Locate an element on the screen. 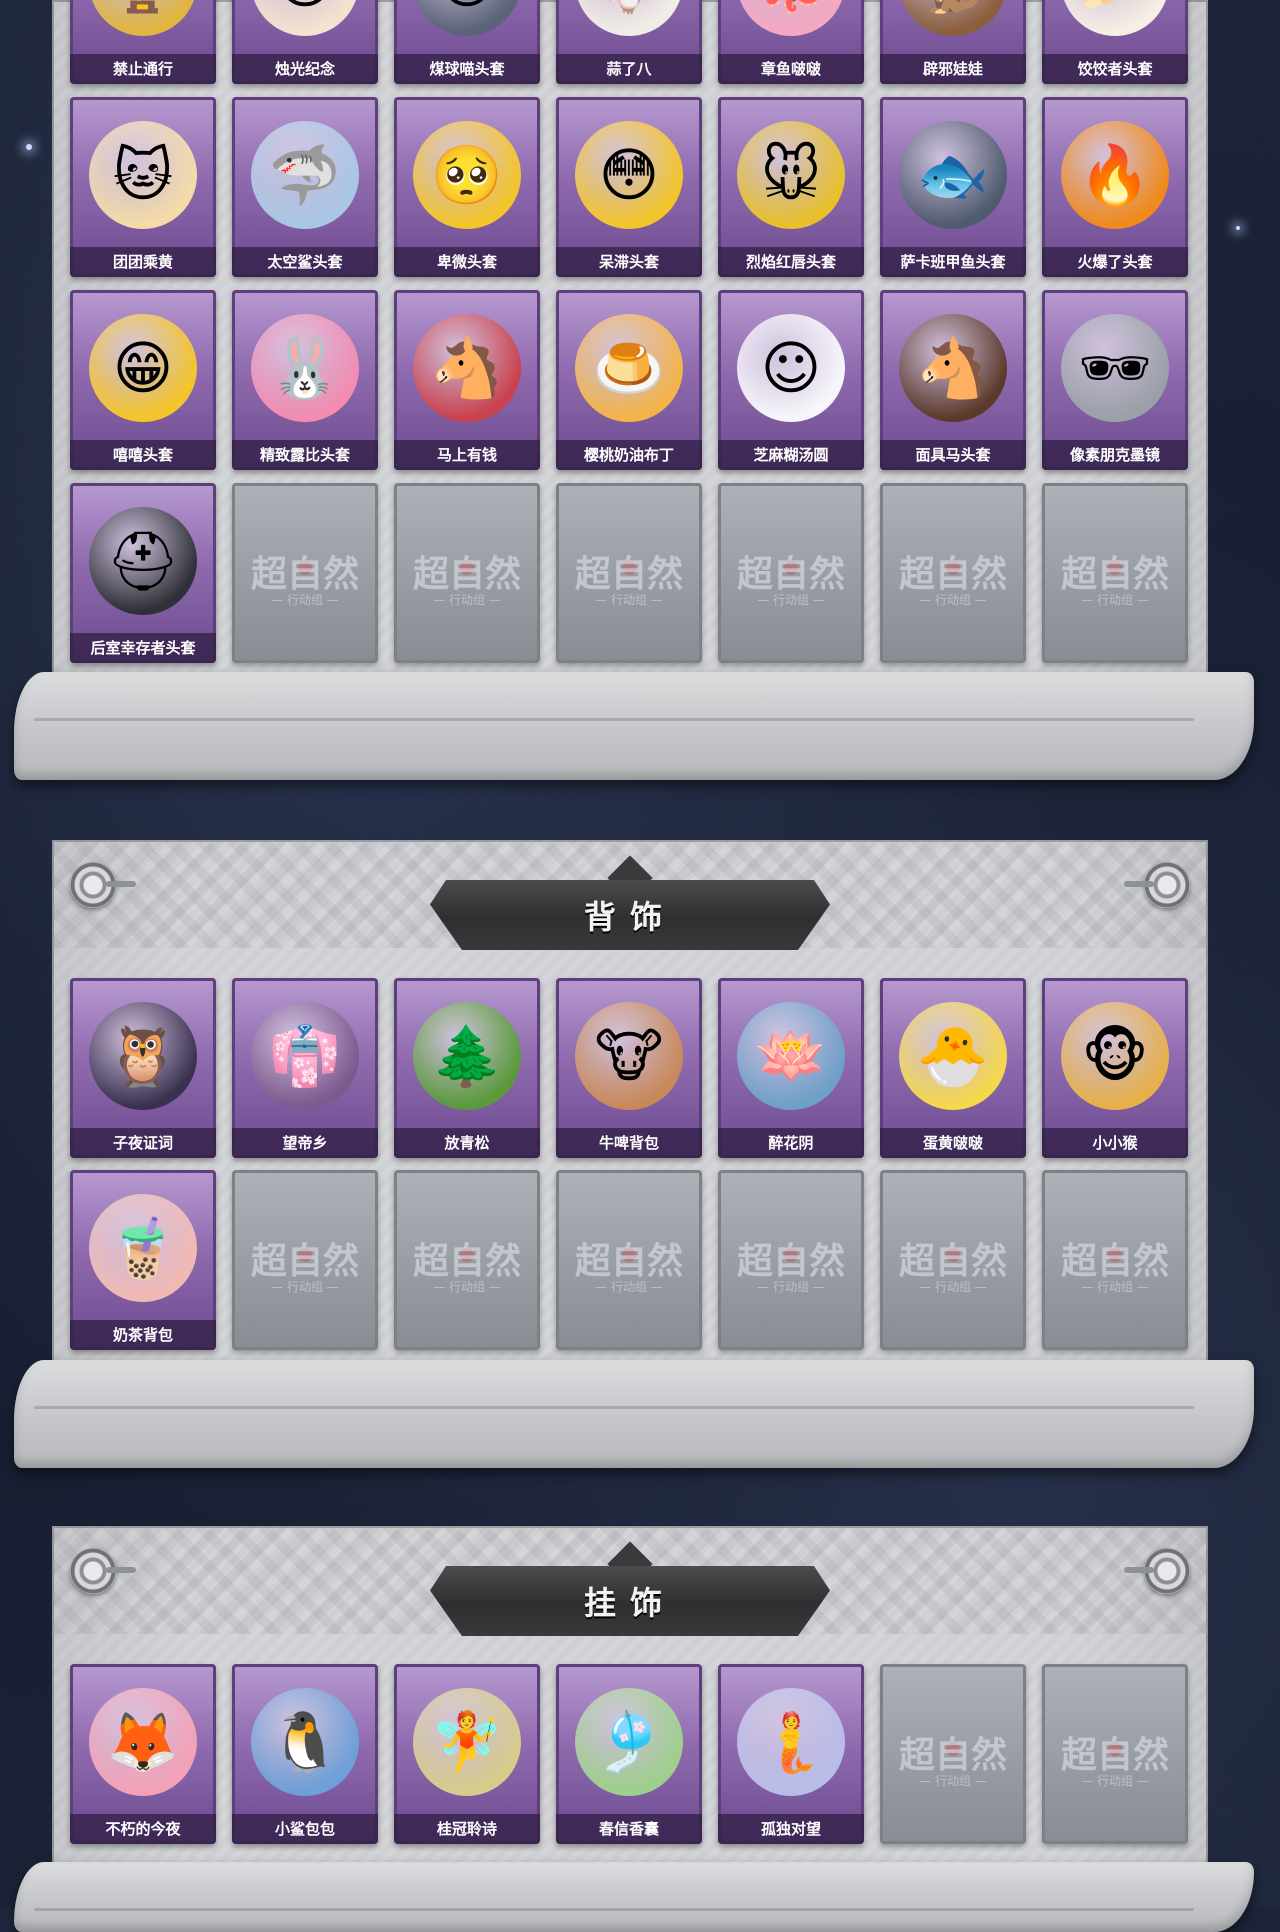  cosmetic-item-card: 👘 望帝乡 is located at coordinates (305, 1068).